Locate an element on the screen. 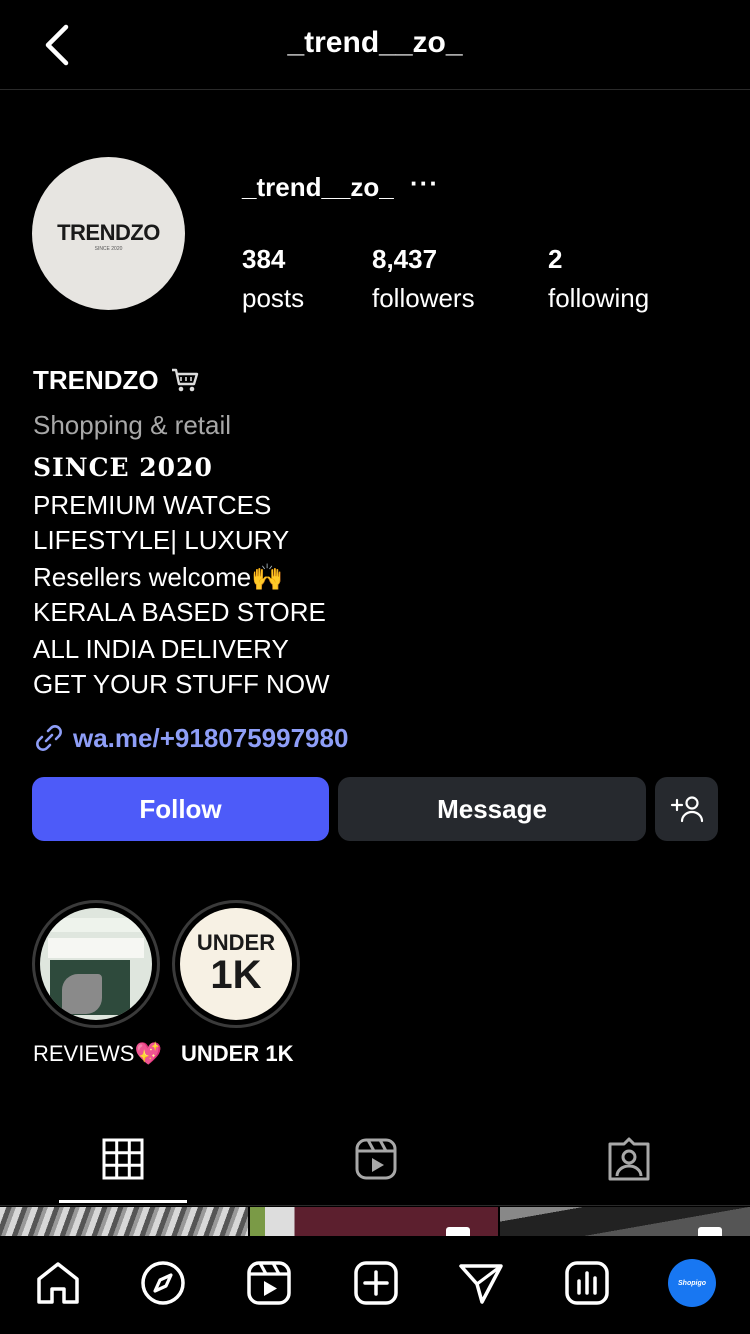 The height and width of the screenshot is (1334, 750). tagged-icon is located at coordinates (629, 1159).